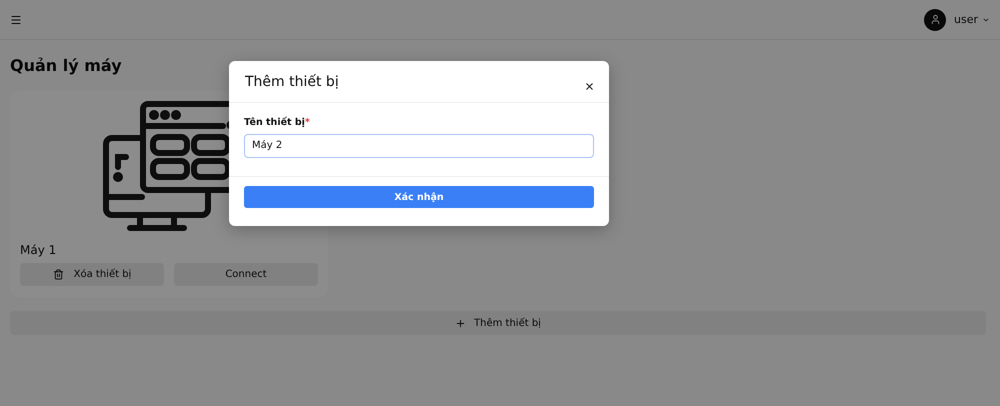  I want to click on connect-button: Connect, so click(246, 274).